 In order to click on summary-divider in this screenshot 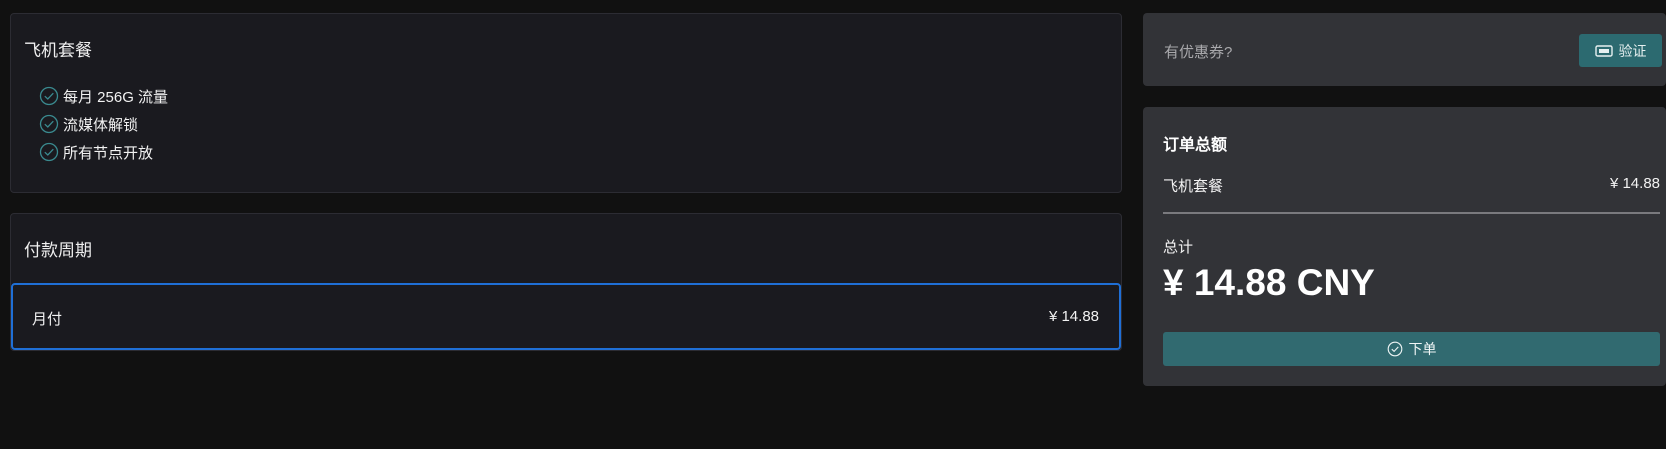, I will do `click(1411, 213)`.